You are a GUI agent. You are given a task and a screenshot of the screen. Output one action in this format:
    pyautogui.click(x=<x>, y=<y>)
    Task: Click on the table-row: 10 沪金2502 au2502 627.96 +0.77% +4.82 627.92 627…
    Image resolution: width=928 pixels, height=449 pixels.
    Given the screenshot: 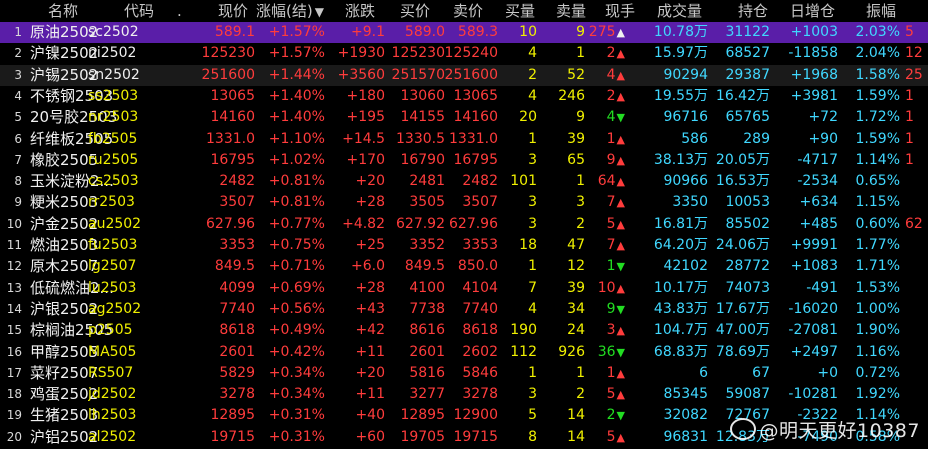 What is the action you would take?
    pyautogui.click(x=464, y=224)
    